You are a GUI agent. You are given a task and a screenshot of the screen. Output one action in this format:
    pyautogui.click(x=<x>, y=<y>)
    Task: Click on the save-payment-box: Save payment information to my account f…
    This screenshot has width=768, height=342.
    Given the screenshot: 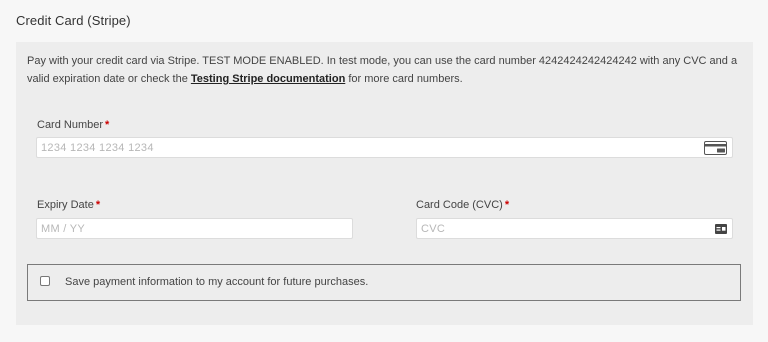 What is the action you would take?
    pyautogui.click(x=384, y=282)
    